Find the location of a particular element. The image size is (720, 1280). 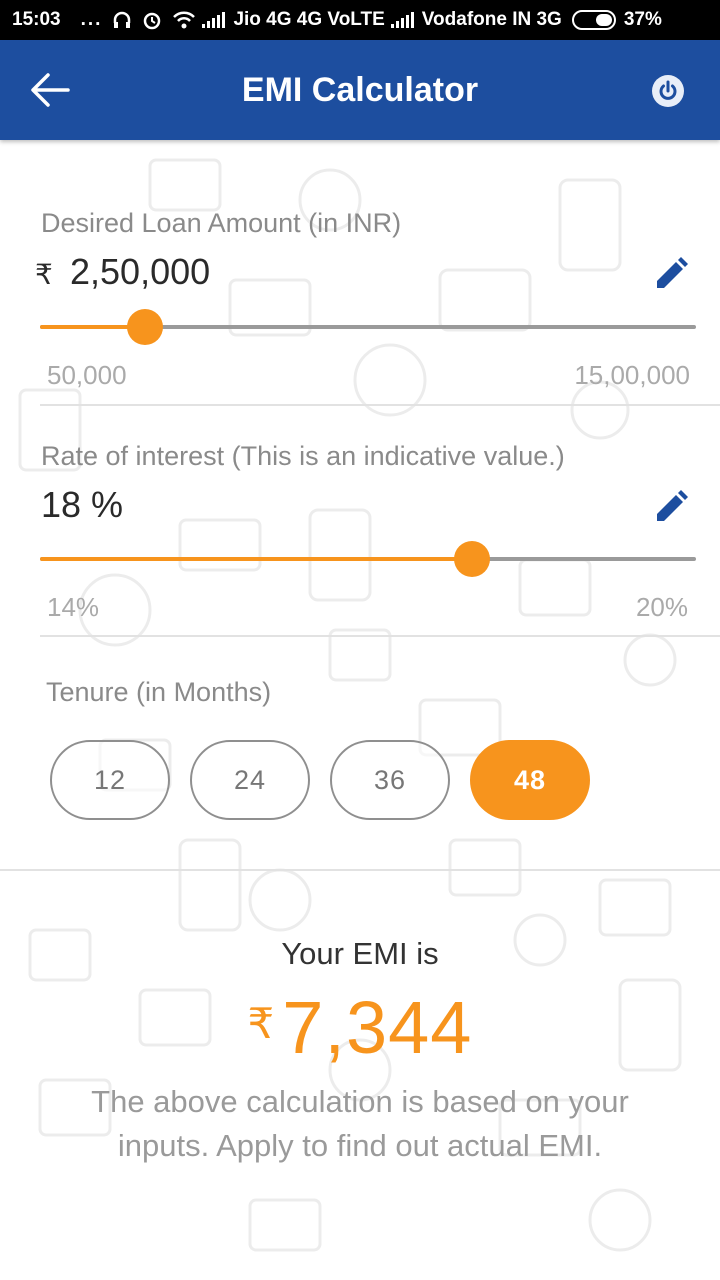

emi-result-label: Your EMI is is located at coordinates (360, 953).